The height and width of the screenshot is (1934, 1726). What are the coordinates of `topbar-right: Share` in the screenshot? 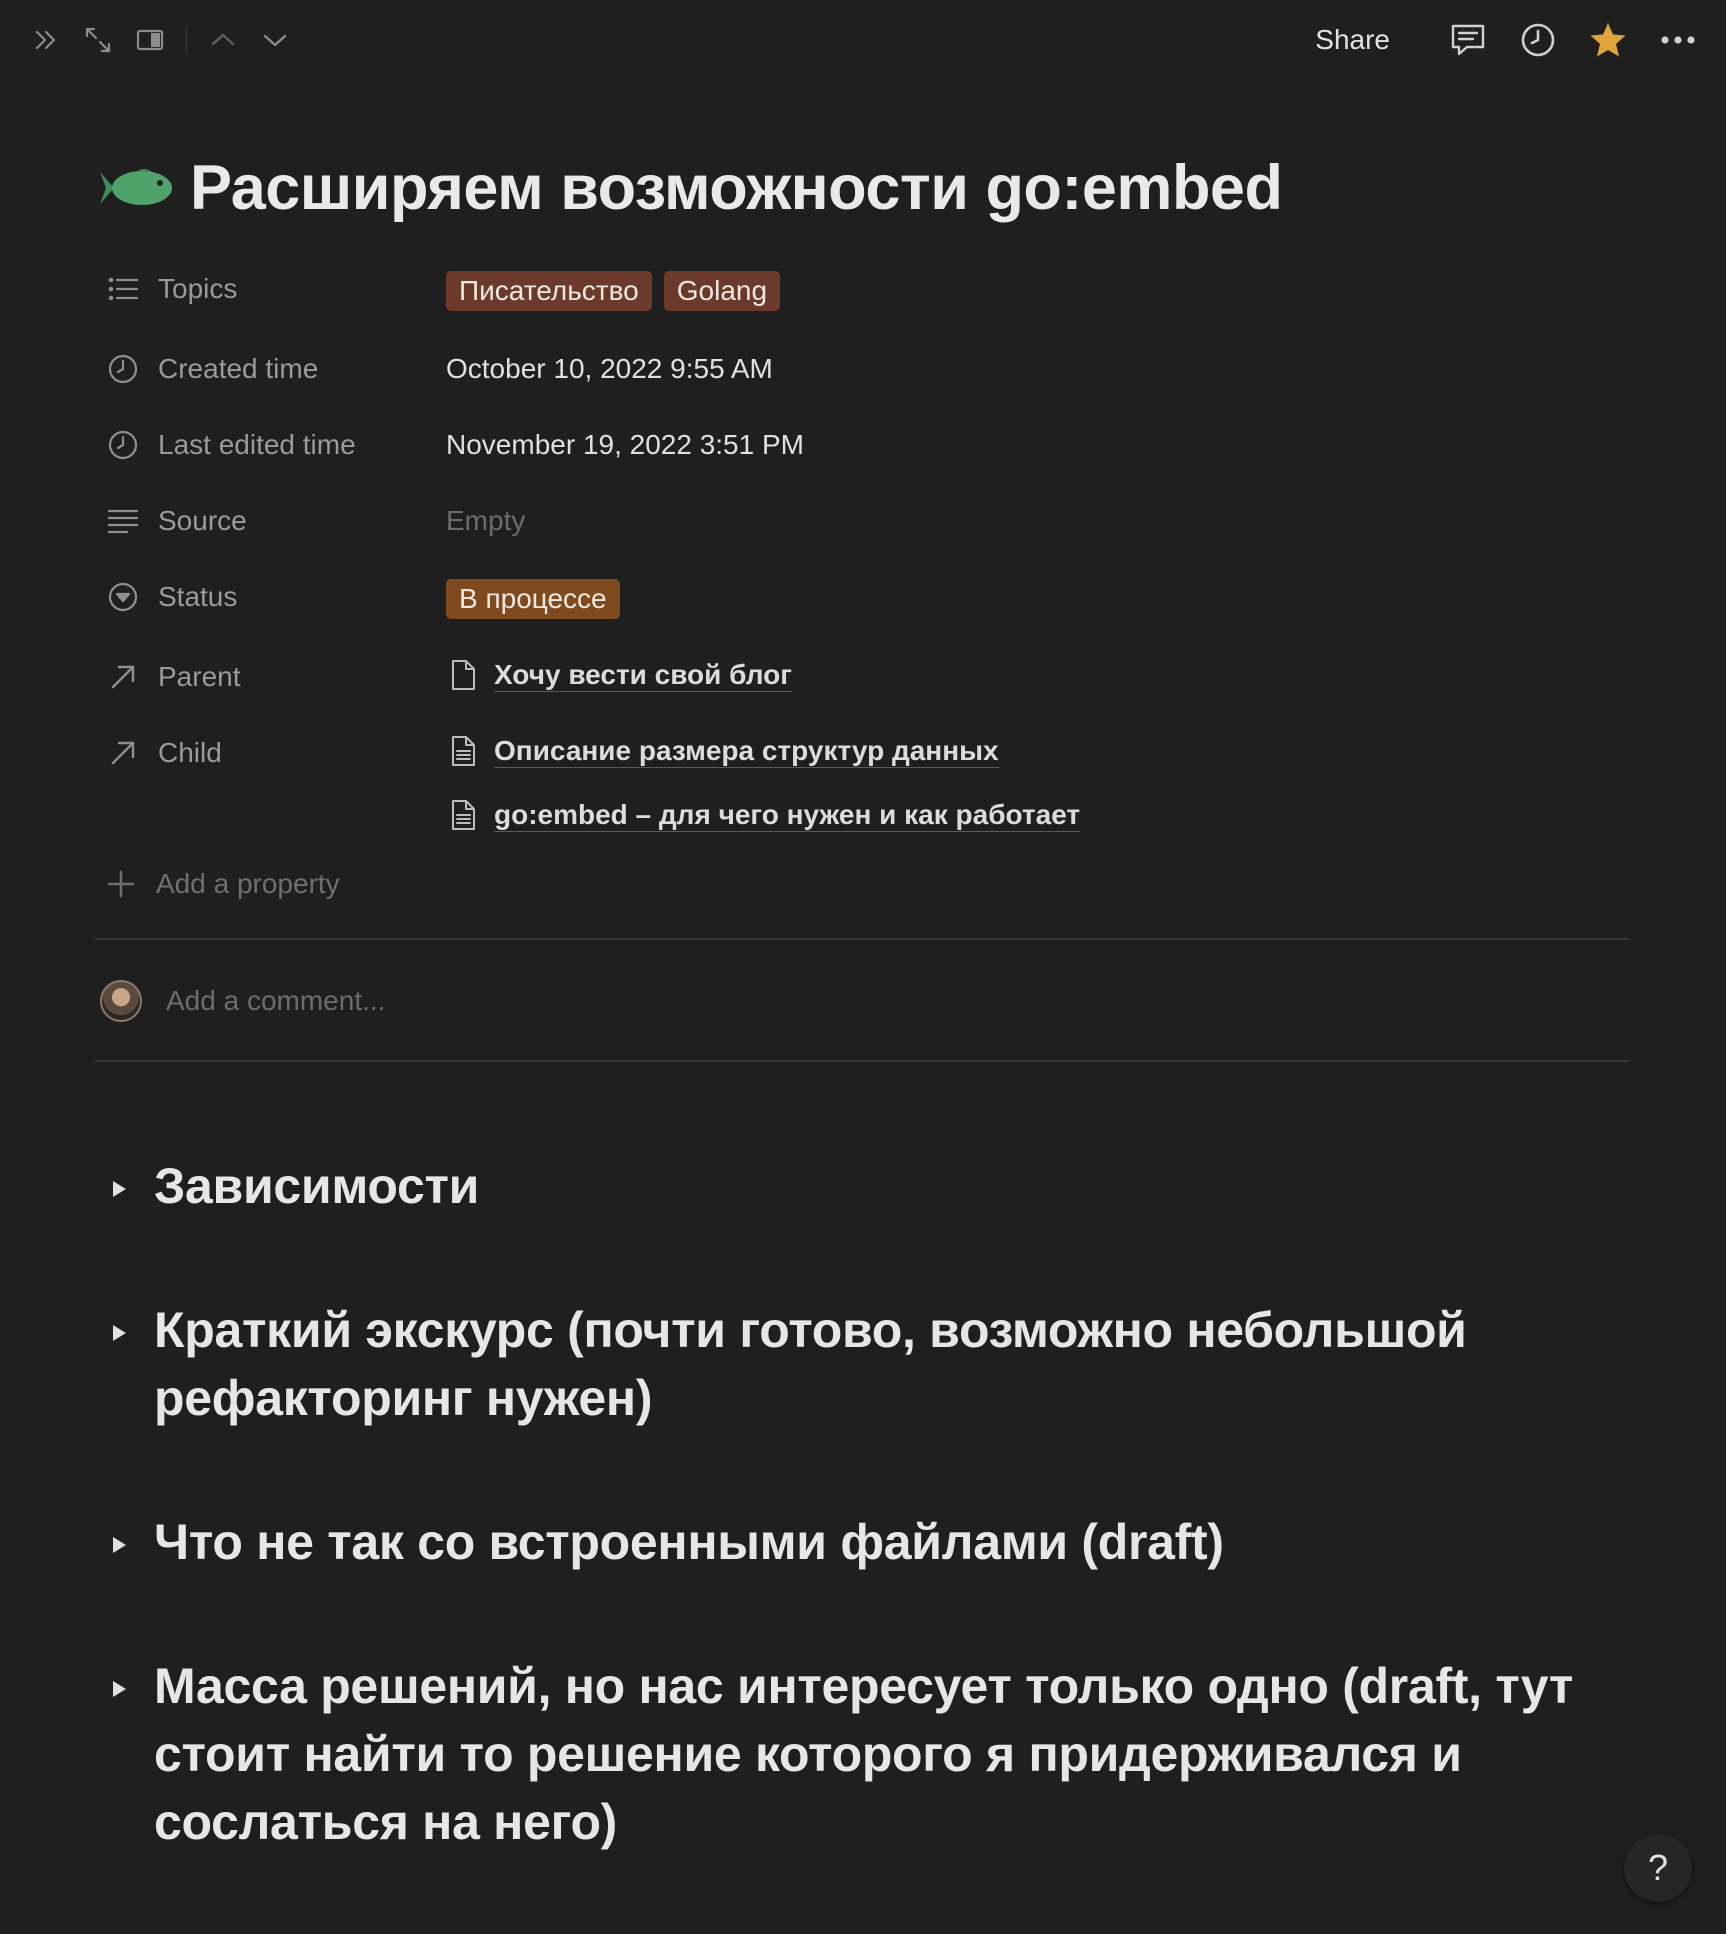 It's located at (1507, 40).